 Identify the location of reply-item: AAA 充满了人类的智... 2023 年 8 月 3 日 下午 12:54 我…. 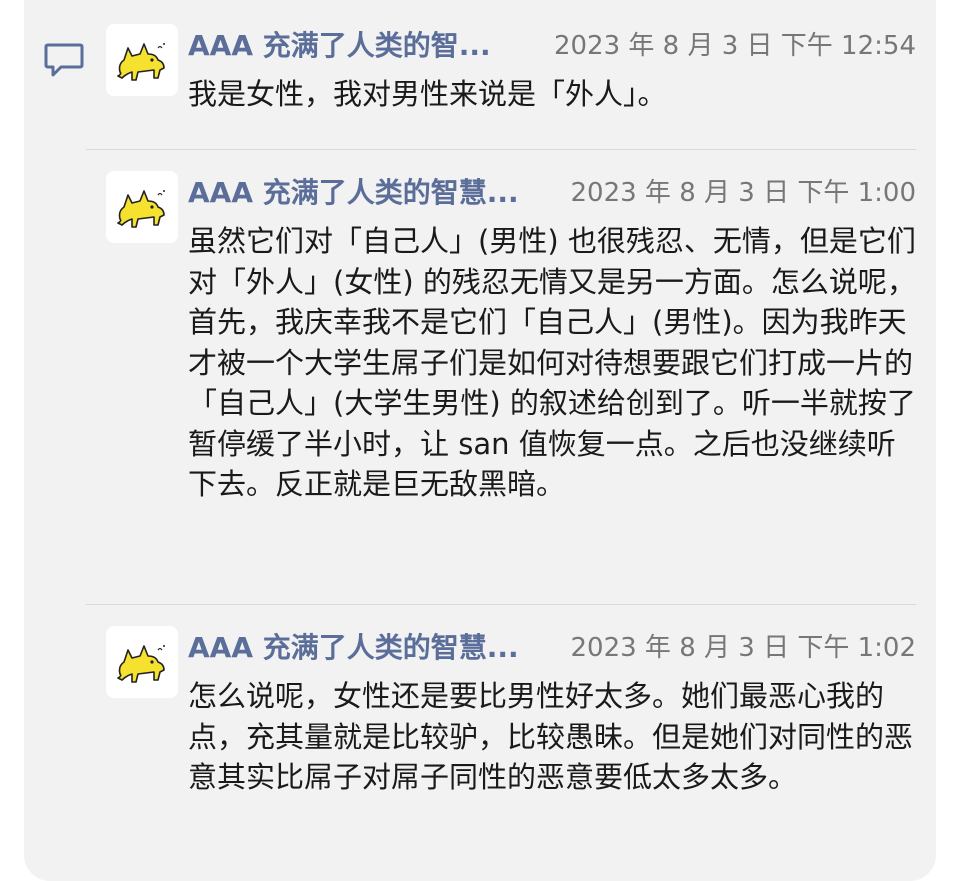
(511, 79).